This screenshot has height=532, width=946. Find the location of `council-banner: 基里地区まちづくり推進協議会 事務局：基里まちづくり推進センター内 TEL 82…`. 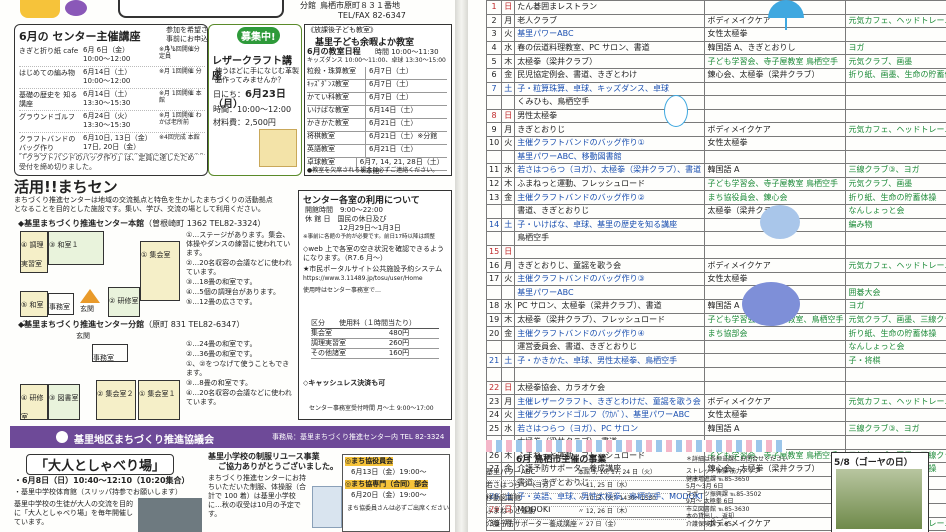

council-banner: 基里地区まちづくり推進協議会 事務局：基里まちづくり推進センター内 TEL 82… is located at coordinates (230, 437).